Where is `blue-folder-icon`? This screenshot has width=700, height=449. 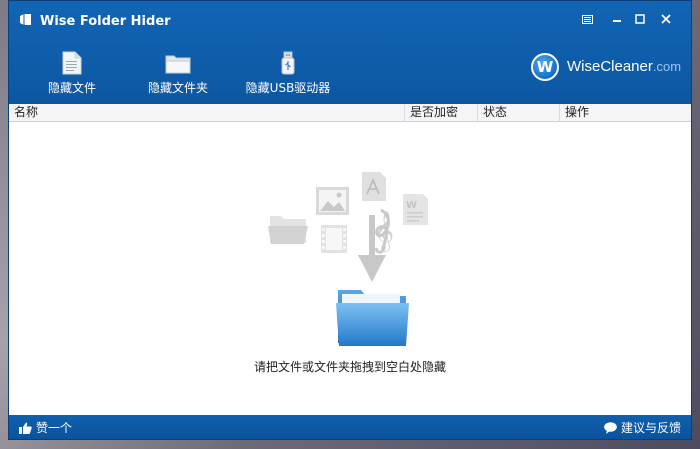
blue-folder-icon is located at coordinates (372, 318).